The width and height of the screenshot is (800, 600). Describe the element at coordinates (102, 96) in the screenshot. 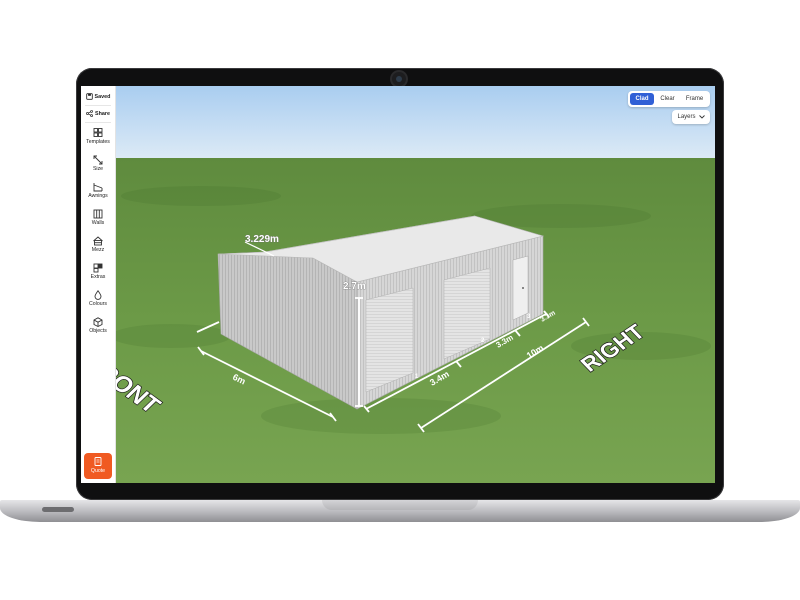

I see `saved-label: Saved` at that location.